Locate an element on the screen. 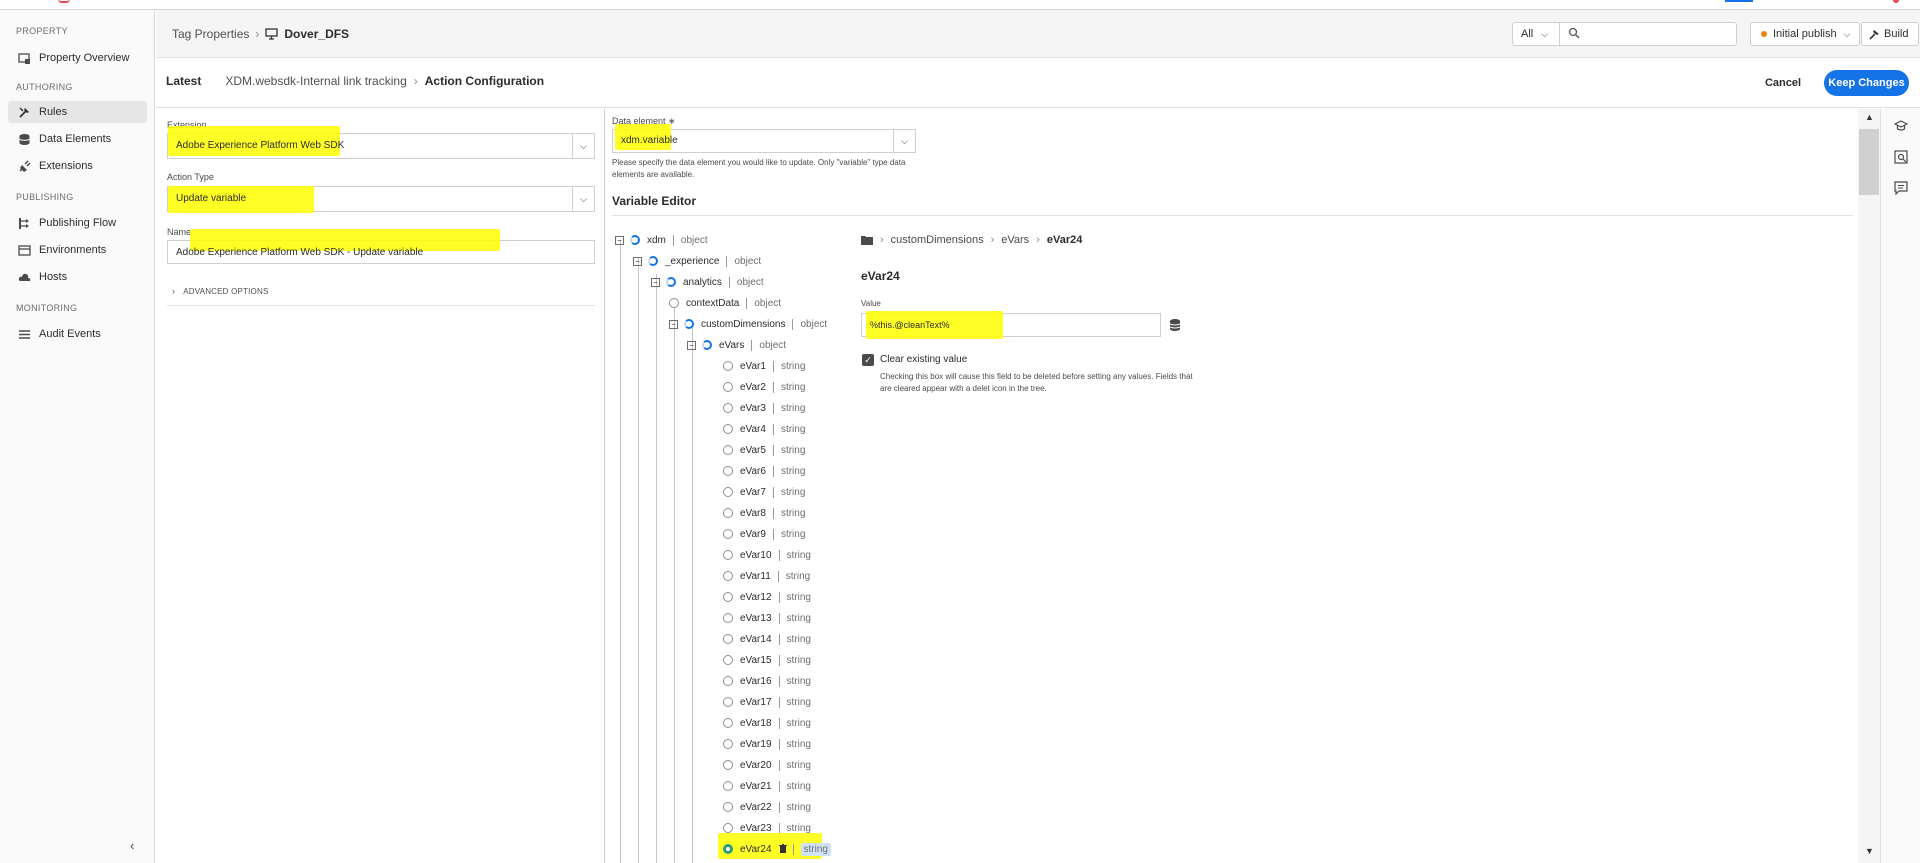  tree-node-evar8: eVar8 string is located at coordinates (764, 513).